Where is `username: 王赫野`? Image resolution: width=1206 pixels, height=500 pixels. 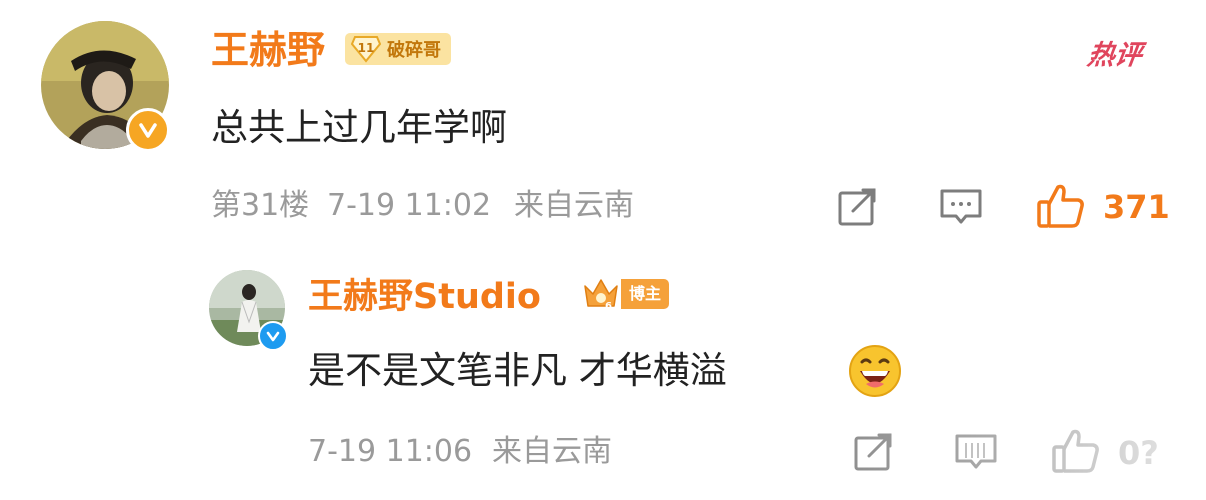
username: 王赫野 is located at coordinates (268, 50).